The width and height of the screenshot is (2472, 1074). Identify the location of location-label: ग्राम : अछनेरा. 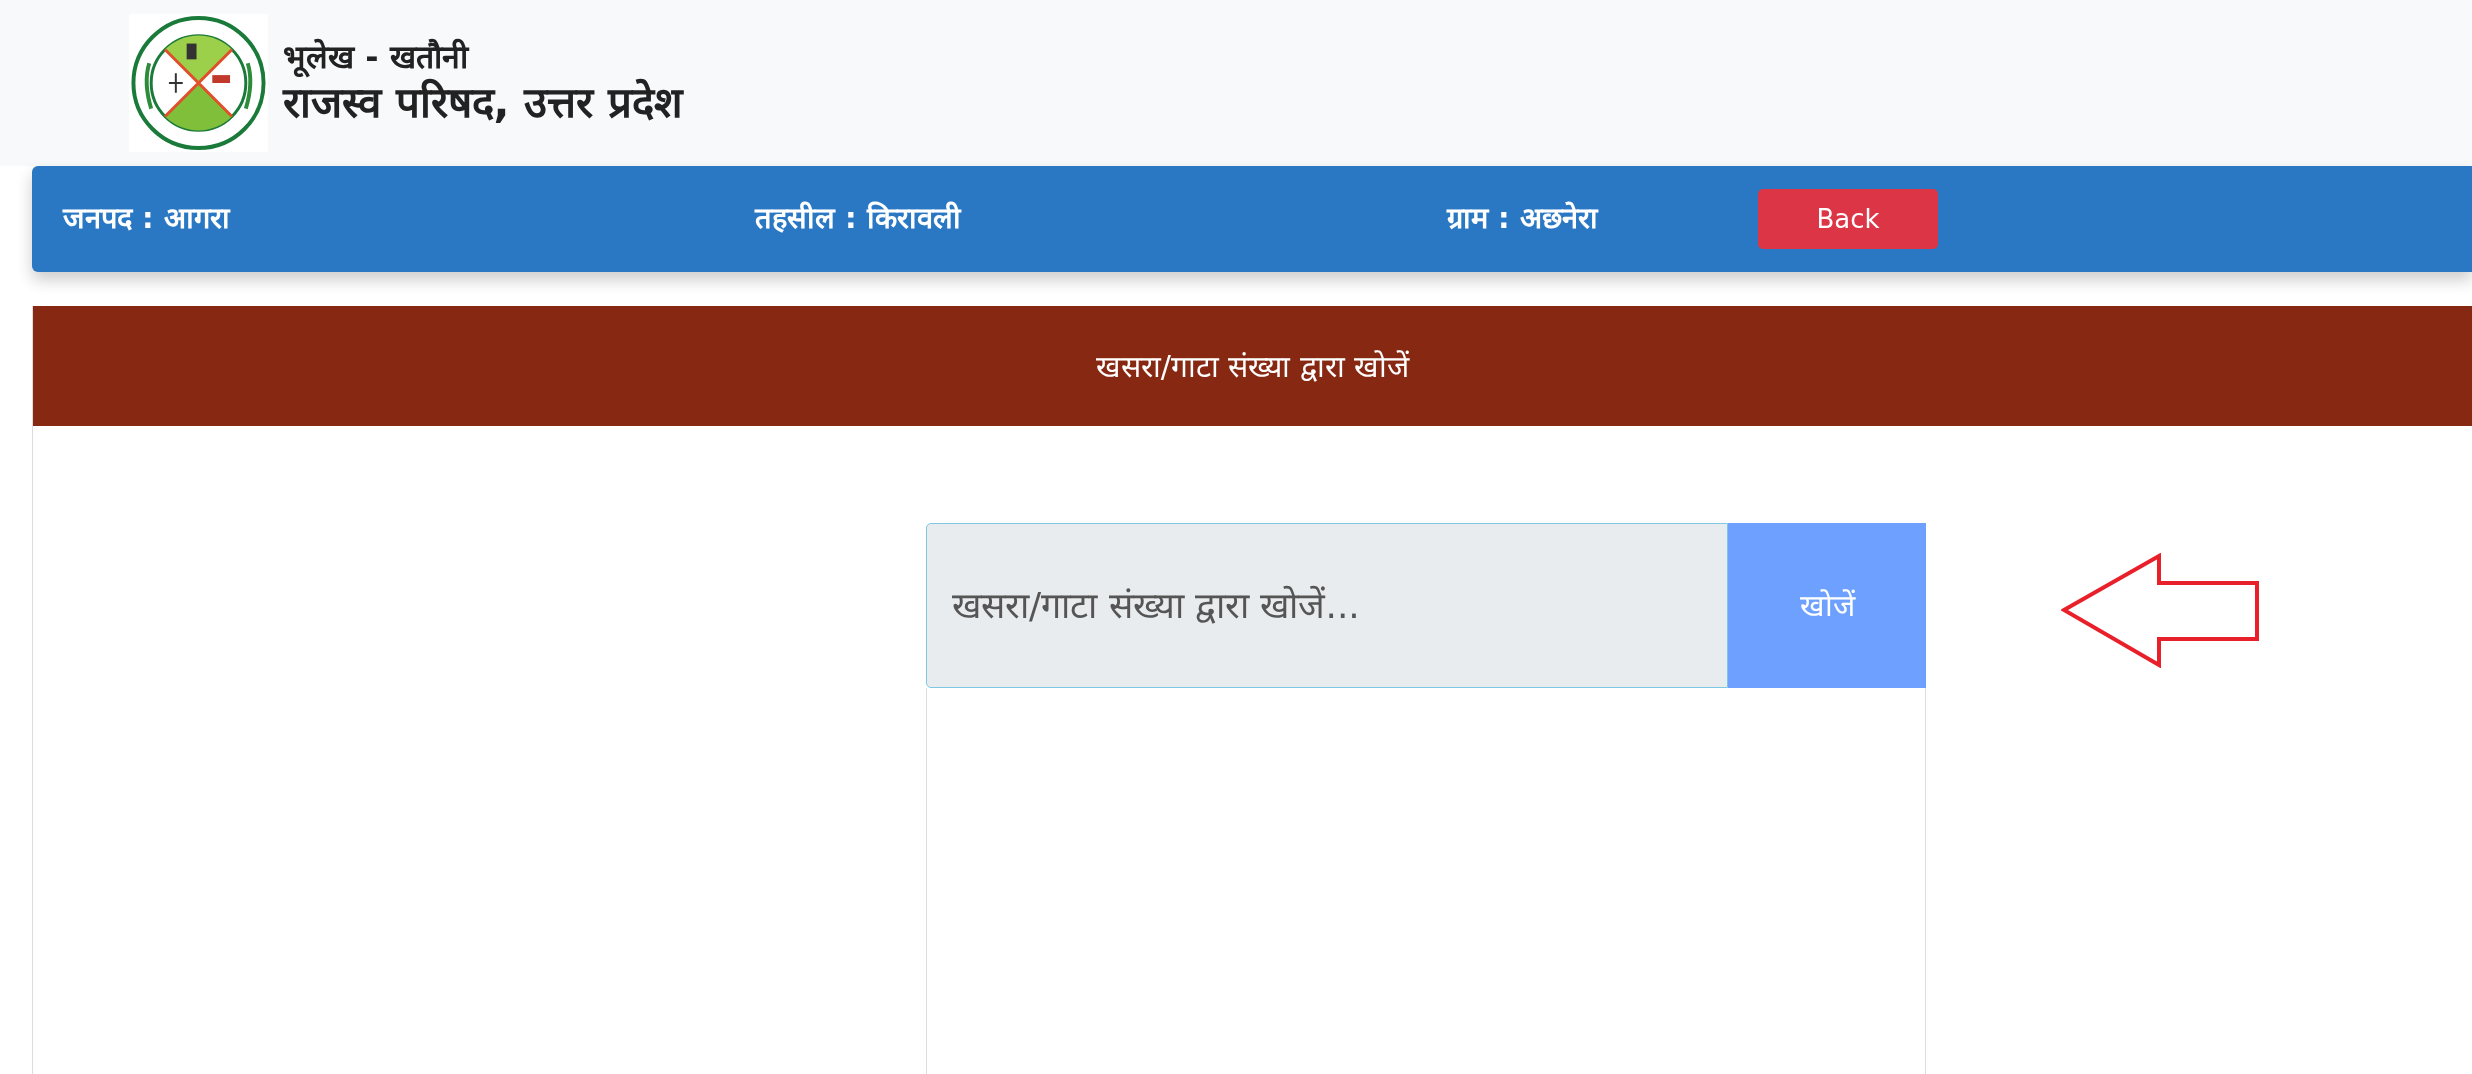
(1522, 218).